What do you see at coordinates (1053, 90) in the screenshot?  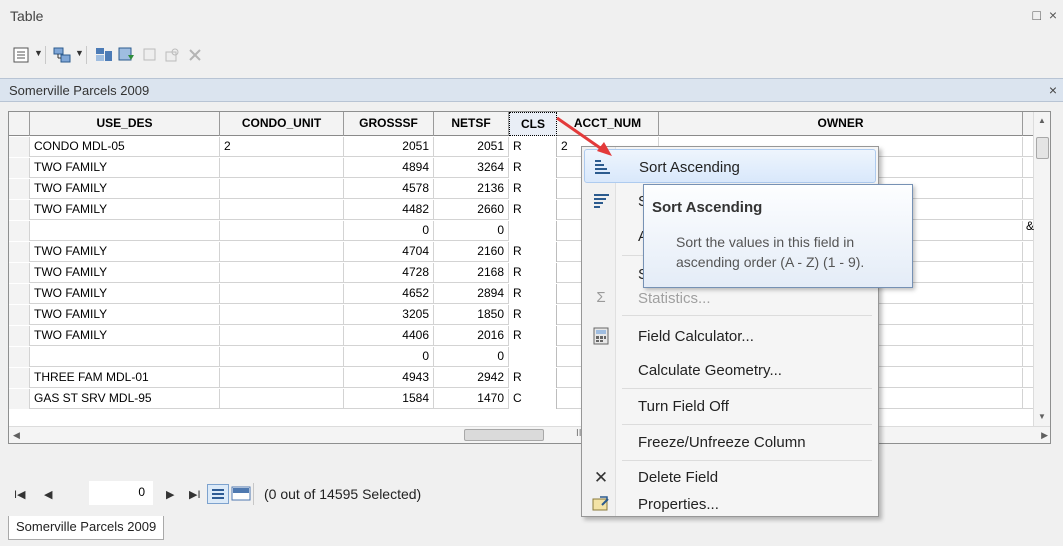 I see `close-tab-icon: ×` at bounding box center [1053, 90].